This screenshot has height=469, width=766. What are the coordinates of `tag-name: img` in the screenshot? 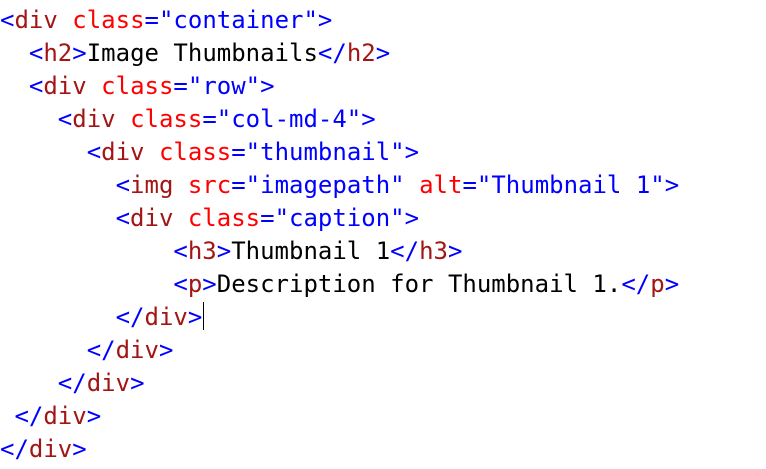 It's located at (152, 185).